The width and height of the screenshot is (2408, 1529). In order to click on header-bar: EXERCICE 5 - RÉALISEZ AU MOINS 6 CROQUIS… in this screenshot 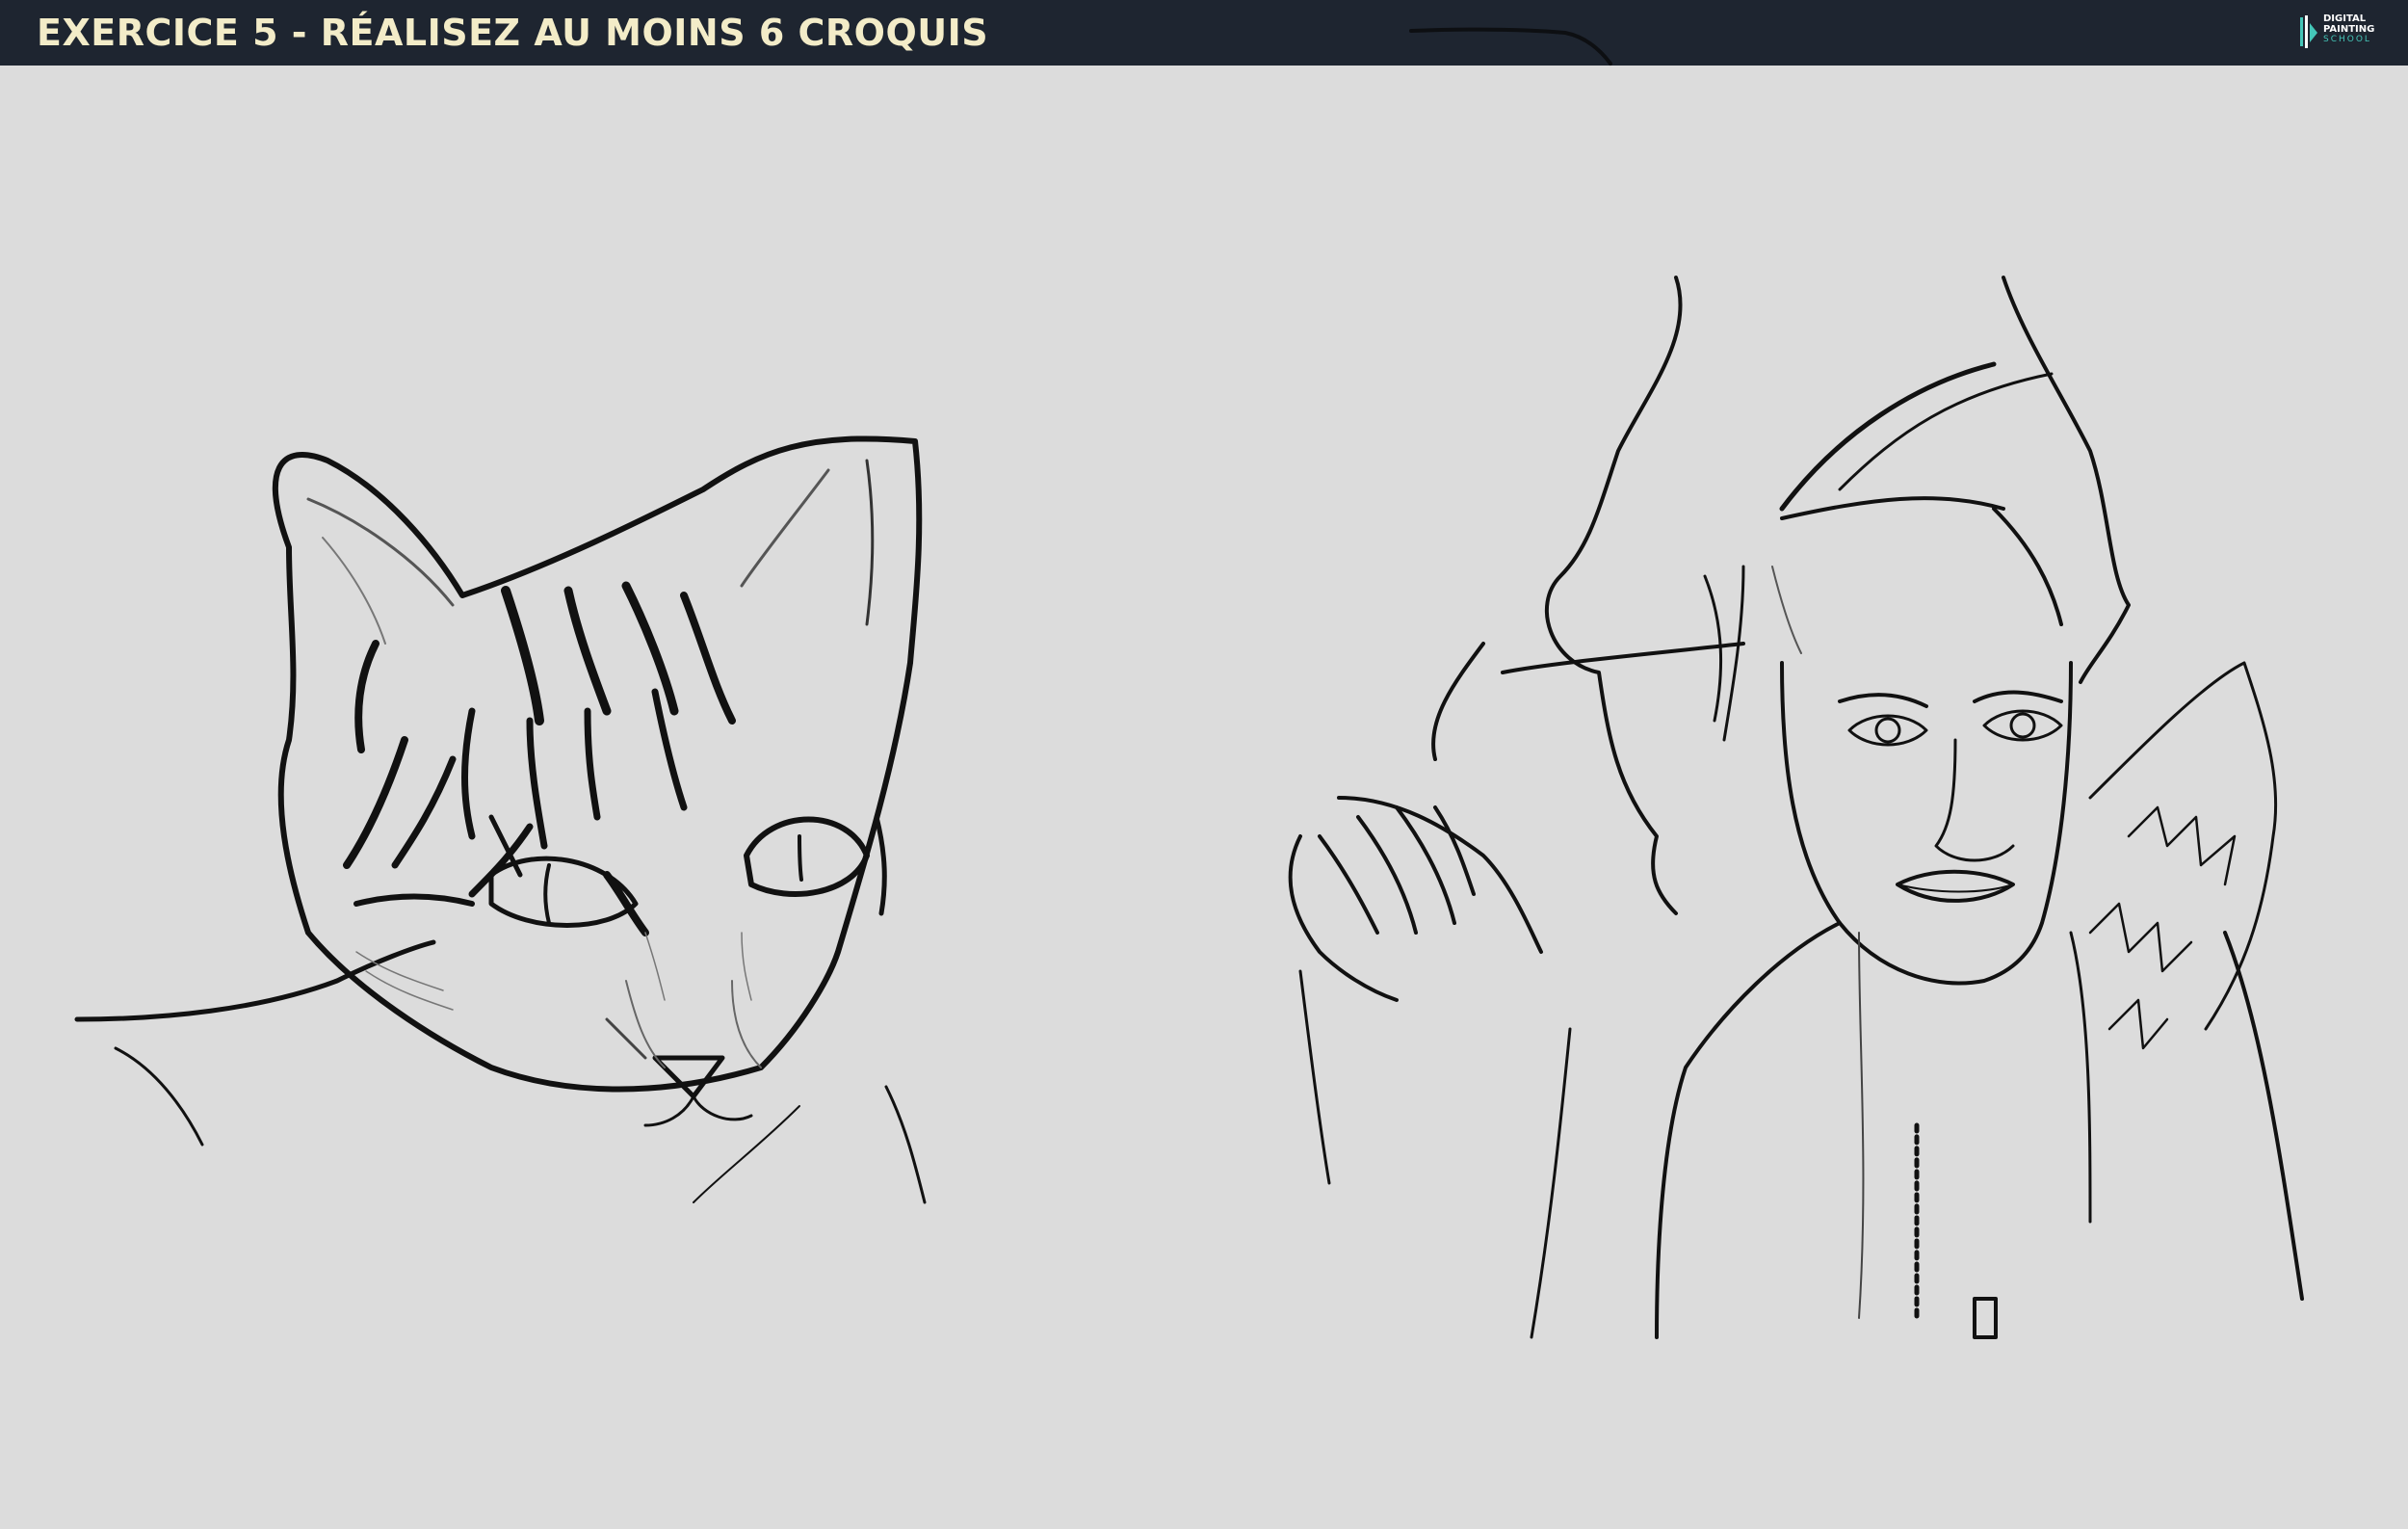, I will do `click(1204, 33)`.